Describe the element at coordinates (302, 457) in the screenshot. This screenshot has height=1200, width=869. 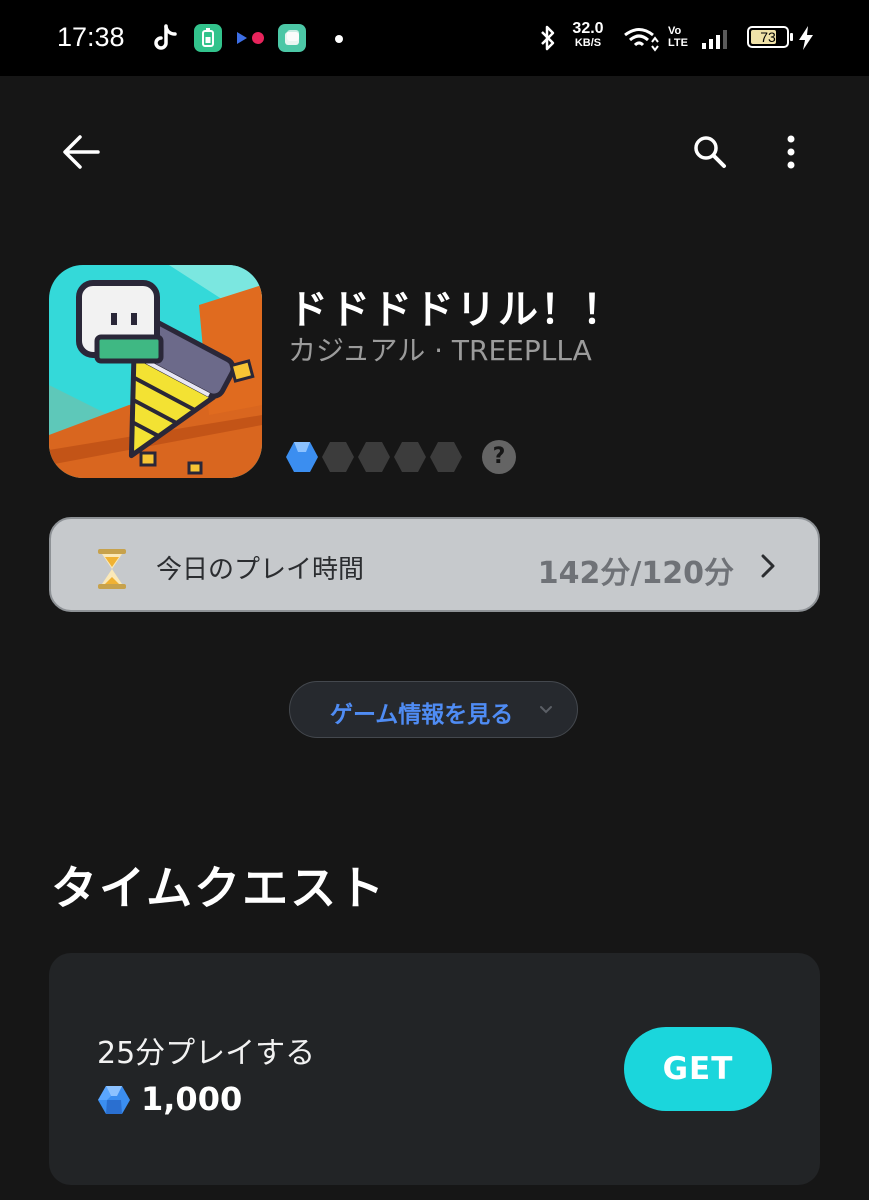
I see `rating-gem-filled` at that location.